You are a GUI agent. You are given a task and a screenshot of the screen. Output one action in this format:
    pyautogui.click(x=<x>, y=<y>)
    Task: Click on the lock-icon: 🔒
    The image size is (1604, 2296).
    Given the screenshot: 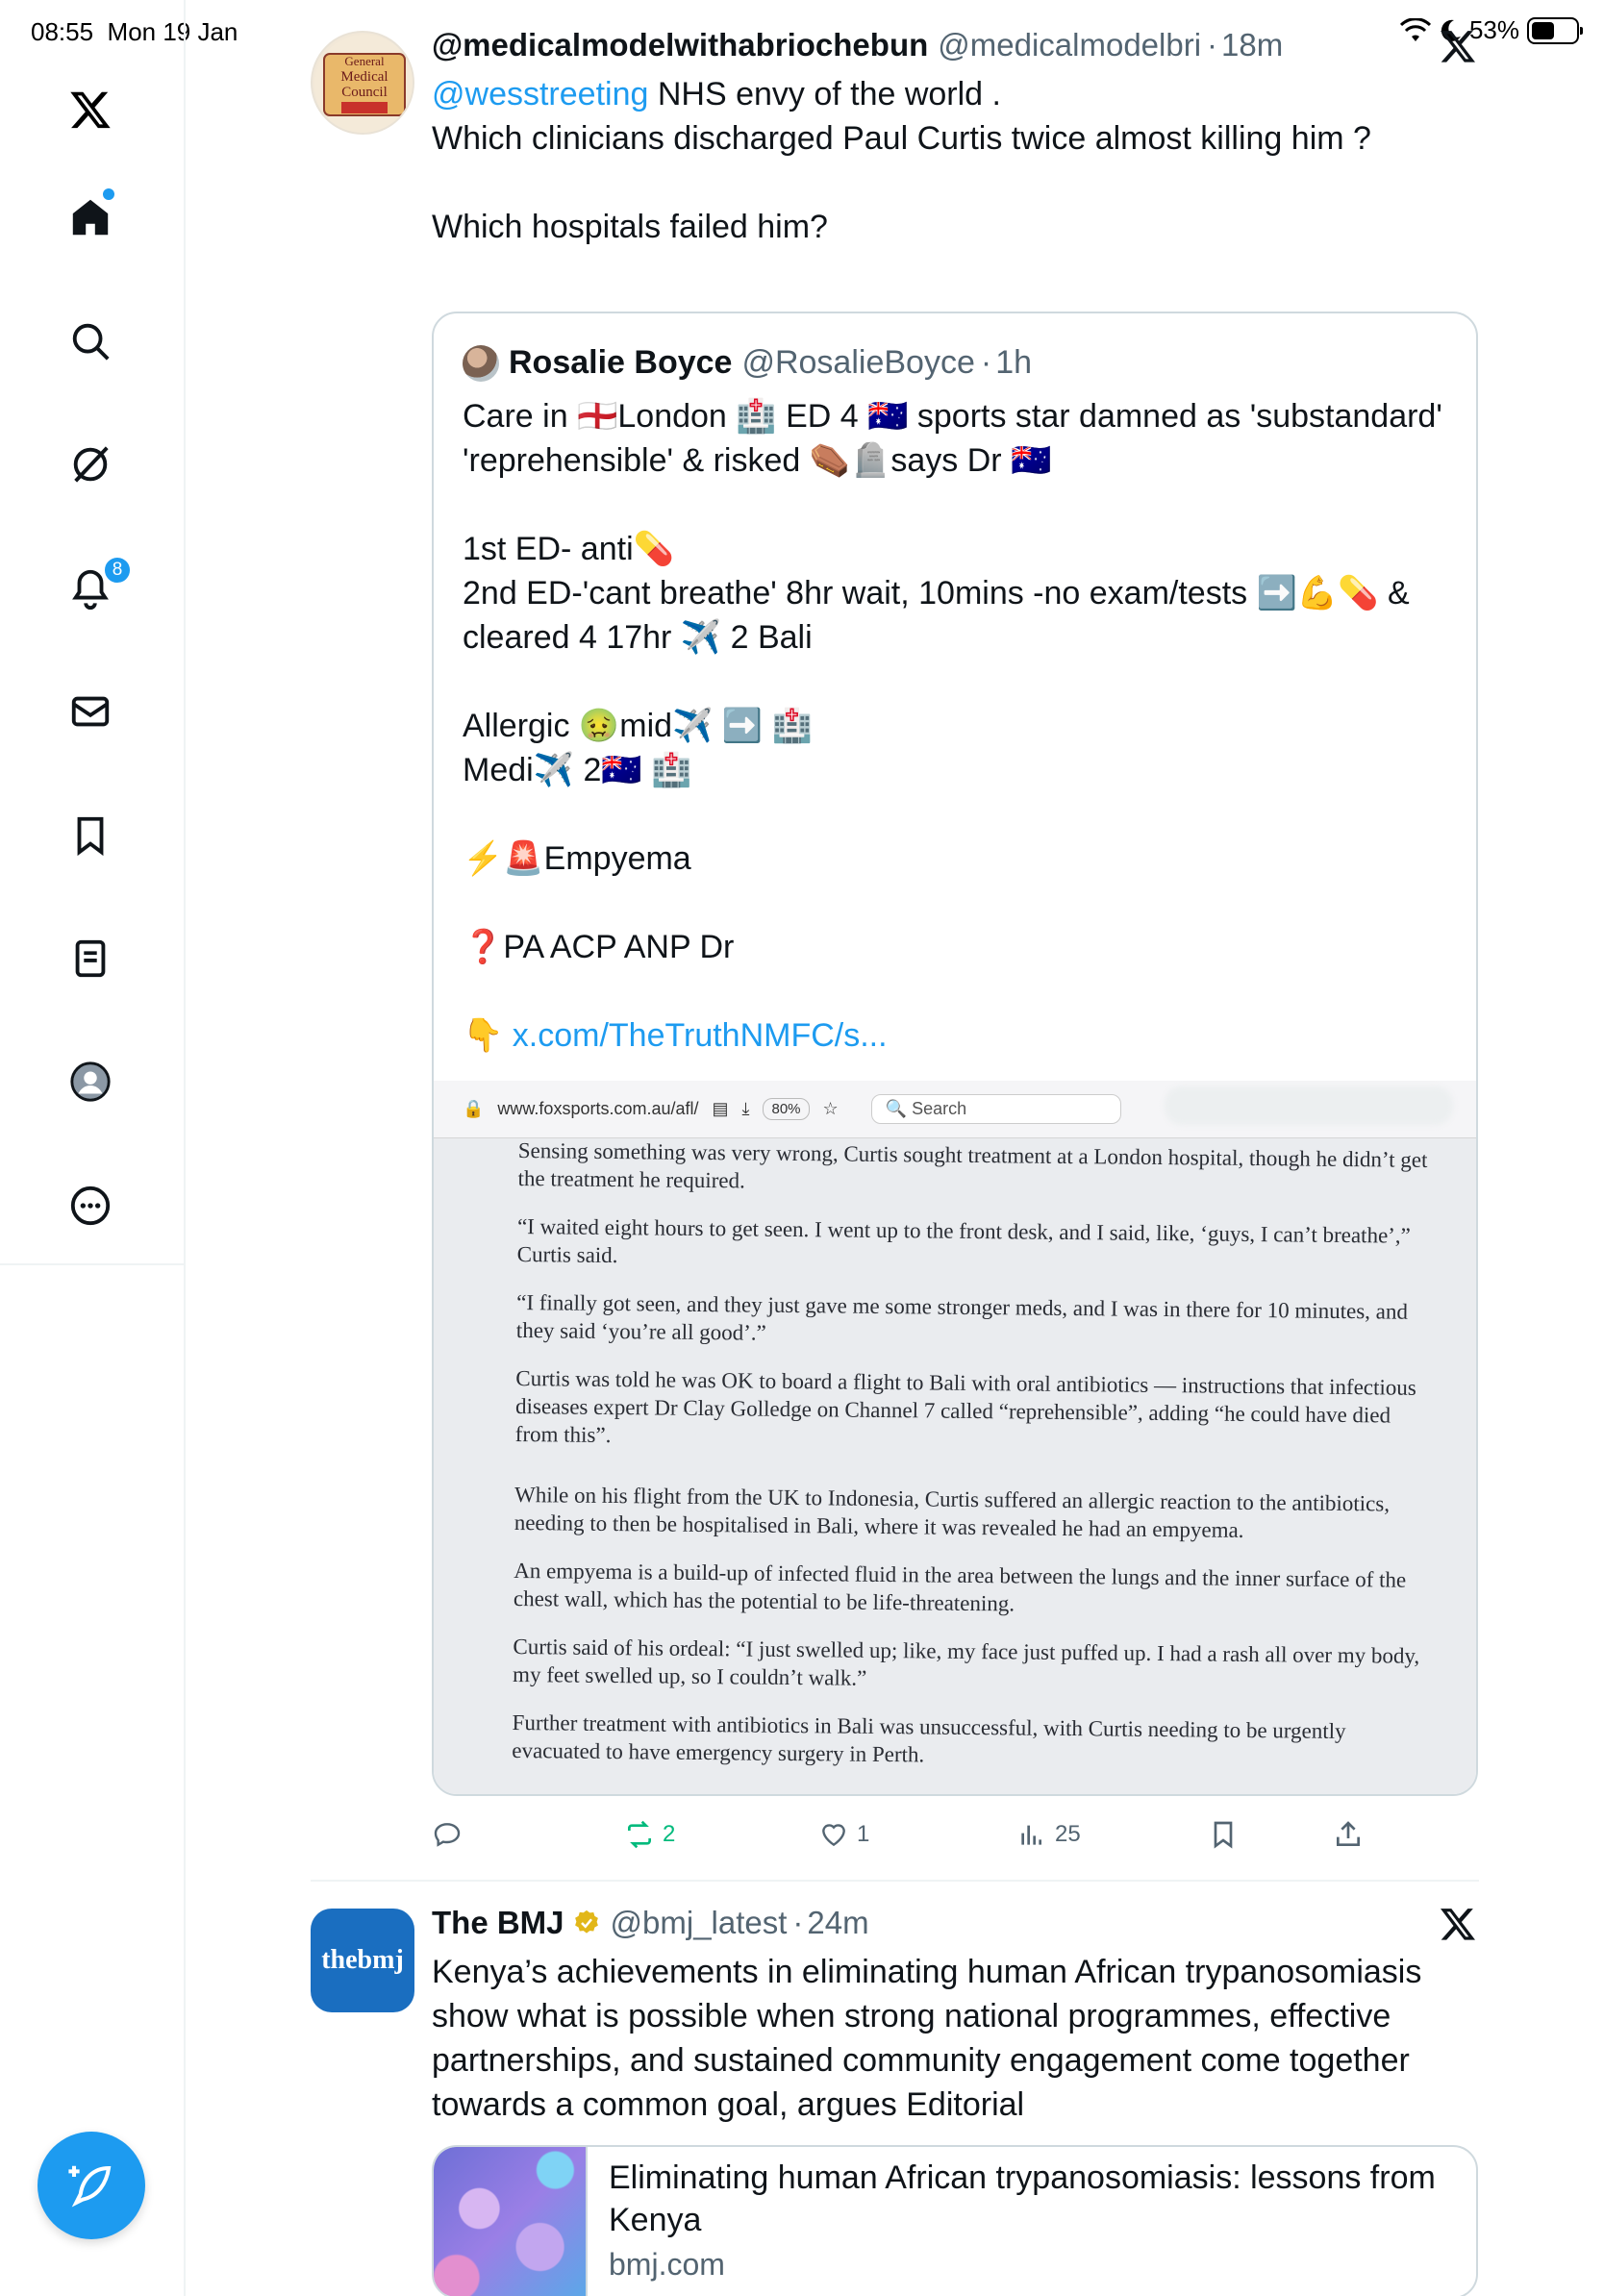 What is the action you would take?
    pyautogui.click(x=474, y=1108)
    